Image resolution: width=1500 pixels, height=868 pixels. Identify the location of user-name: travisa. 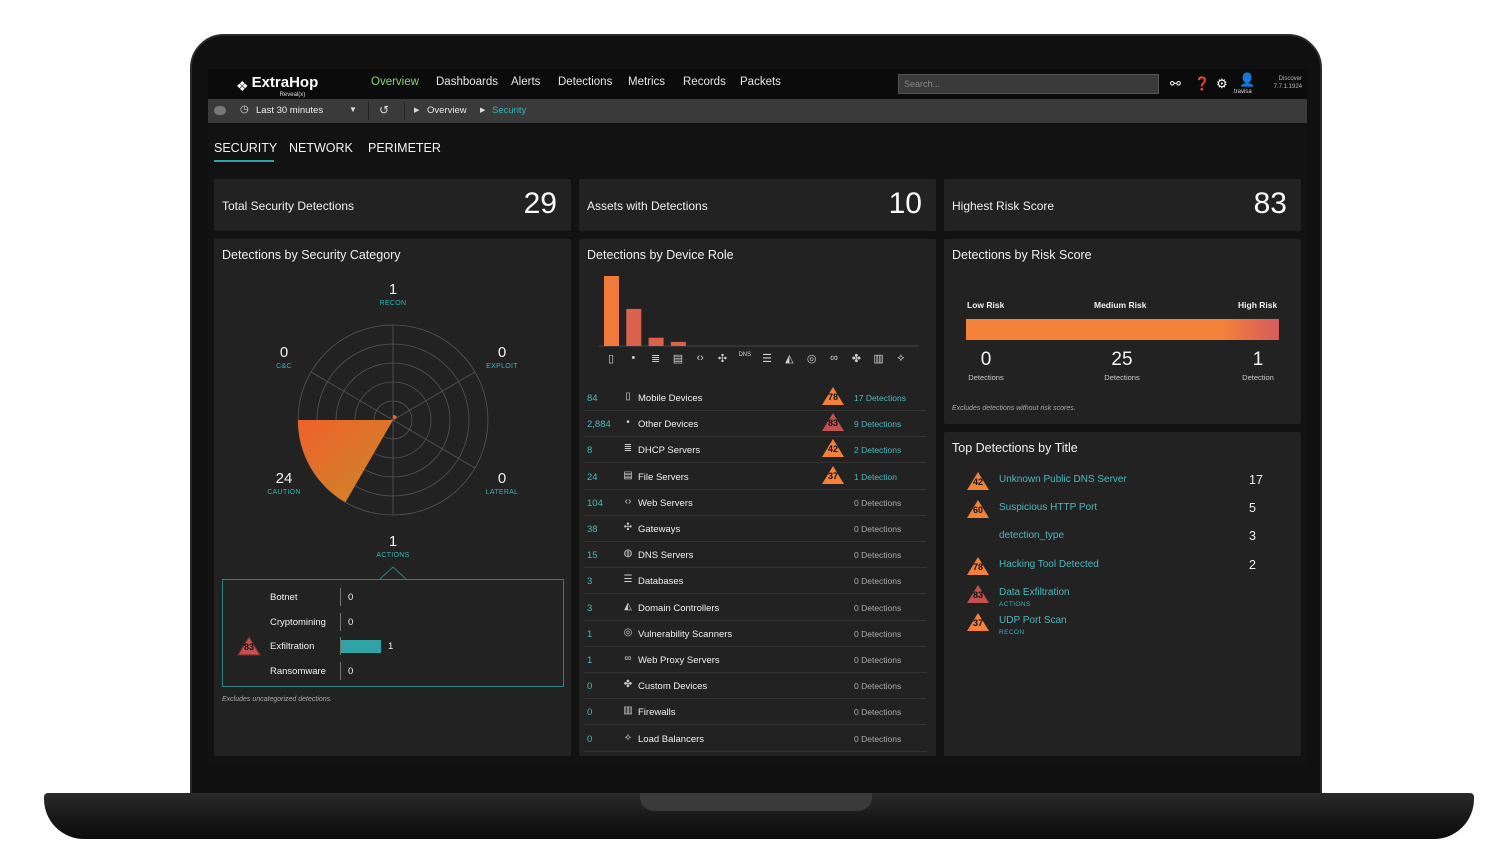
(1243, 92).